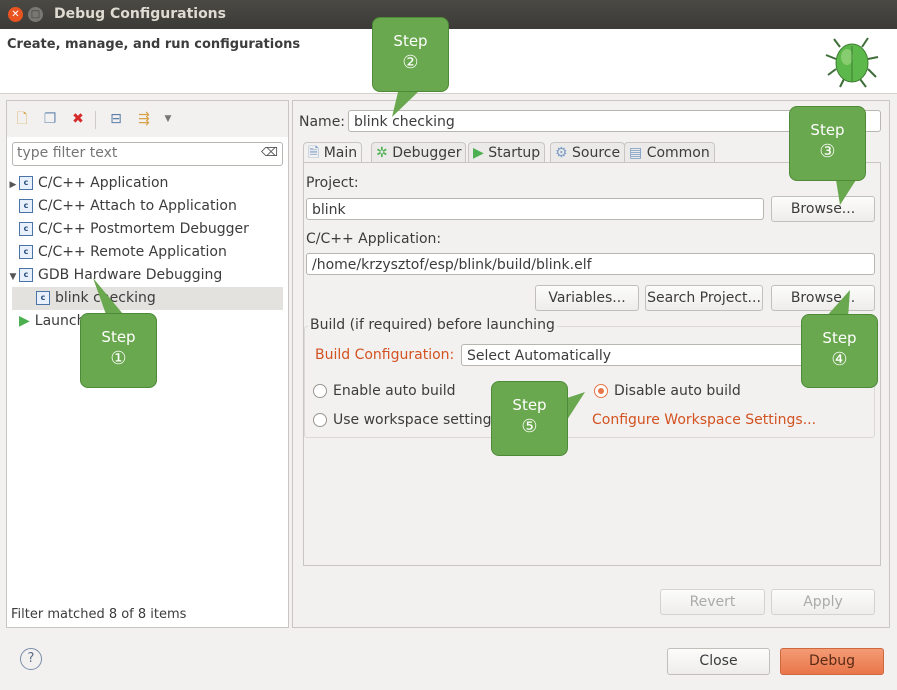 The image size is (897, 690). I want to click on help-icon: ?, so click(31, 659).